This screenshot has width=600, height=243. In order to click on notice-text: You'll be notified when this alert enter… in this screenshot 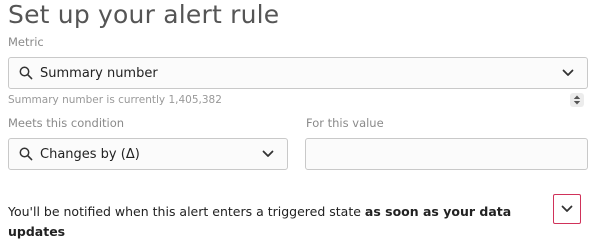, I will do `click(186, 211)`.